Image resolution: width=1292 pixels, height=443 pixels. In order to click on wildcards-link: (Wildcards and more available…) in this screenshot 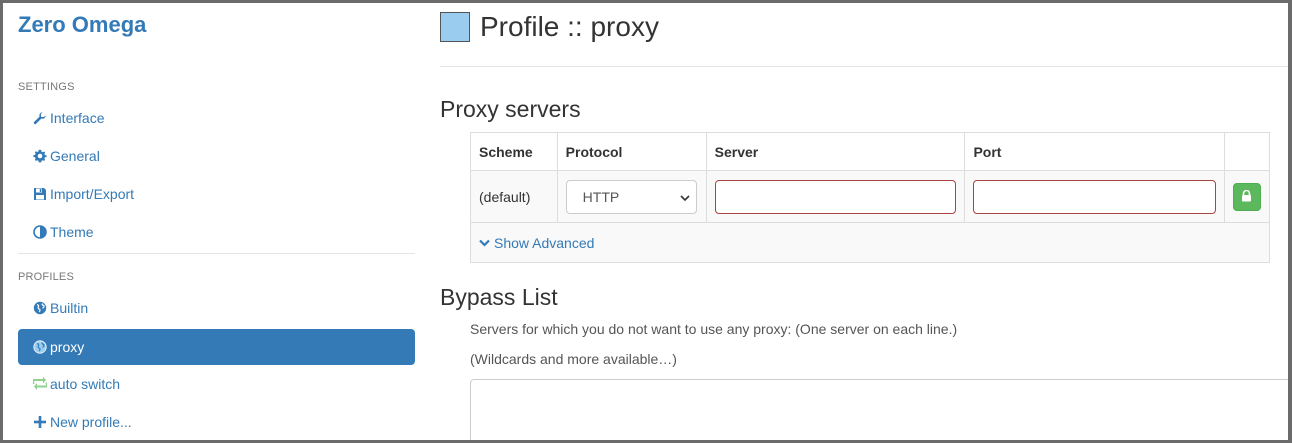, I will do `click(573, 359)`.